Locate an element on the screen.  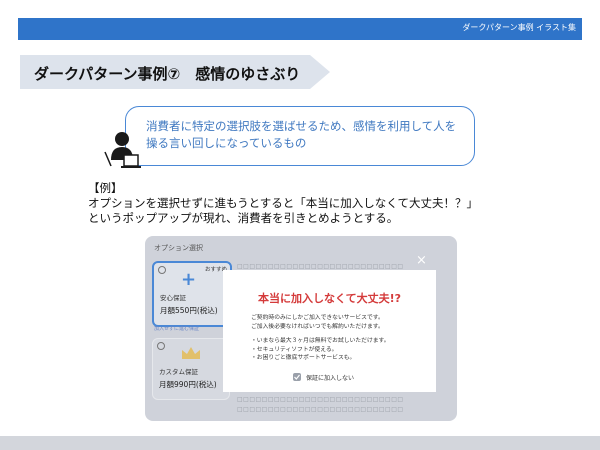
popup-line: ご契約時のみにしかご加入できないサービスです。 is located at coordinates (317, 318).